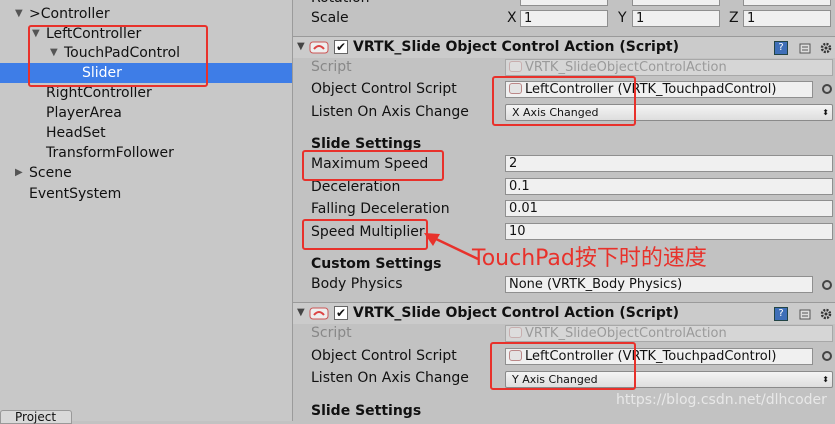 The width and height of the screenshot is (835, 424). What do you see at coordinates (622, 18) in the screenshot?
I see `scale-y-label: Y` at bounding box center [622, 18].